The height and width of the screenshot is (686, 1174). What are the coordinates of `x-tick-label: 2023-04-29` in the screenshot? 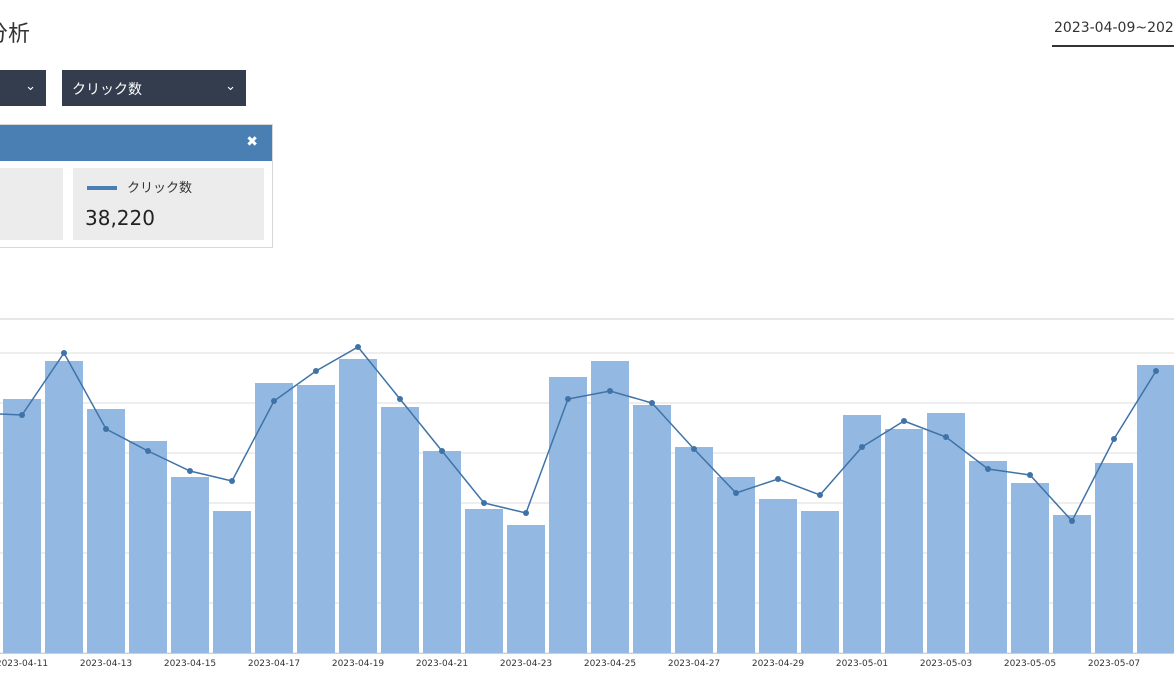 It's located at (778, 664).